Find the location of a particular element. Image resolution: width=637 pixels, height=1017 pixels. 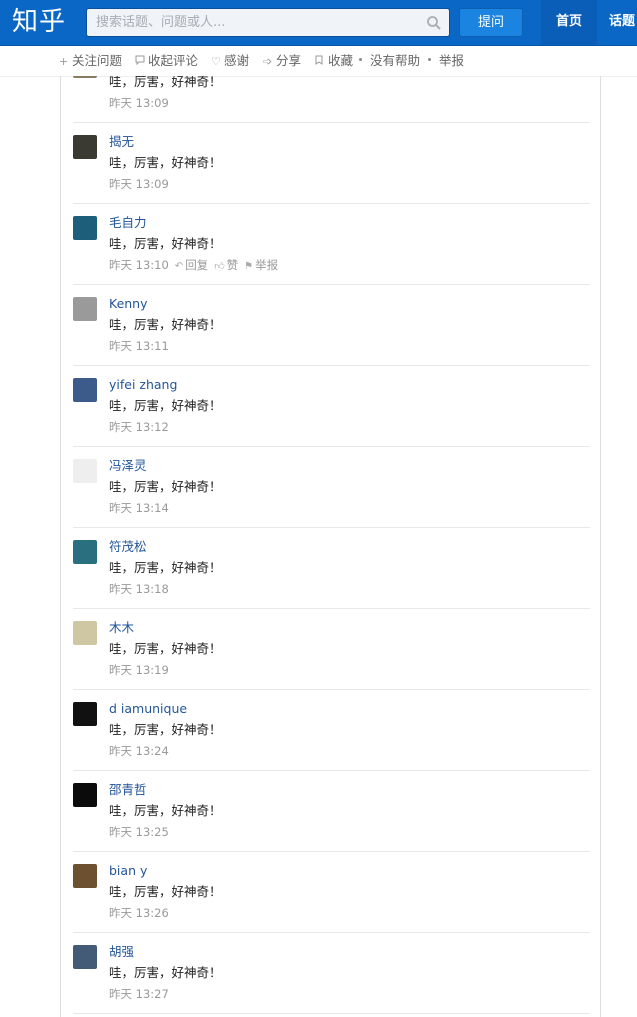

comment-author-link: 毛自力 is located at coordinates (128, 223).